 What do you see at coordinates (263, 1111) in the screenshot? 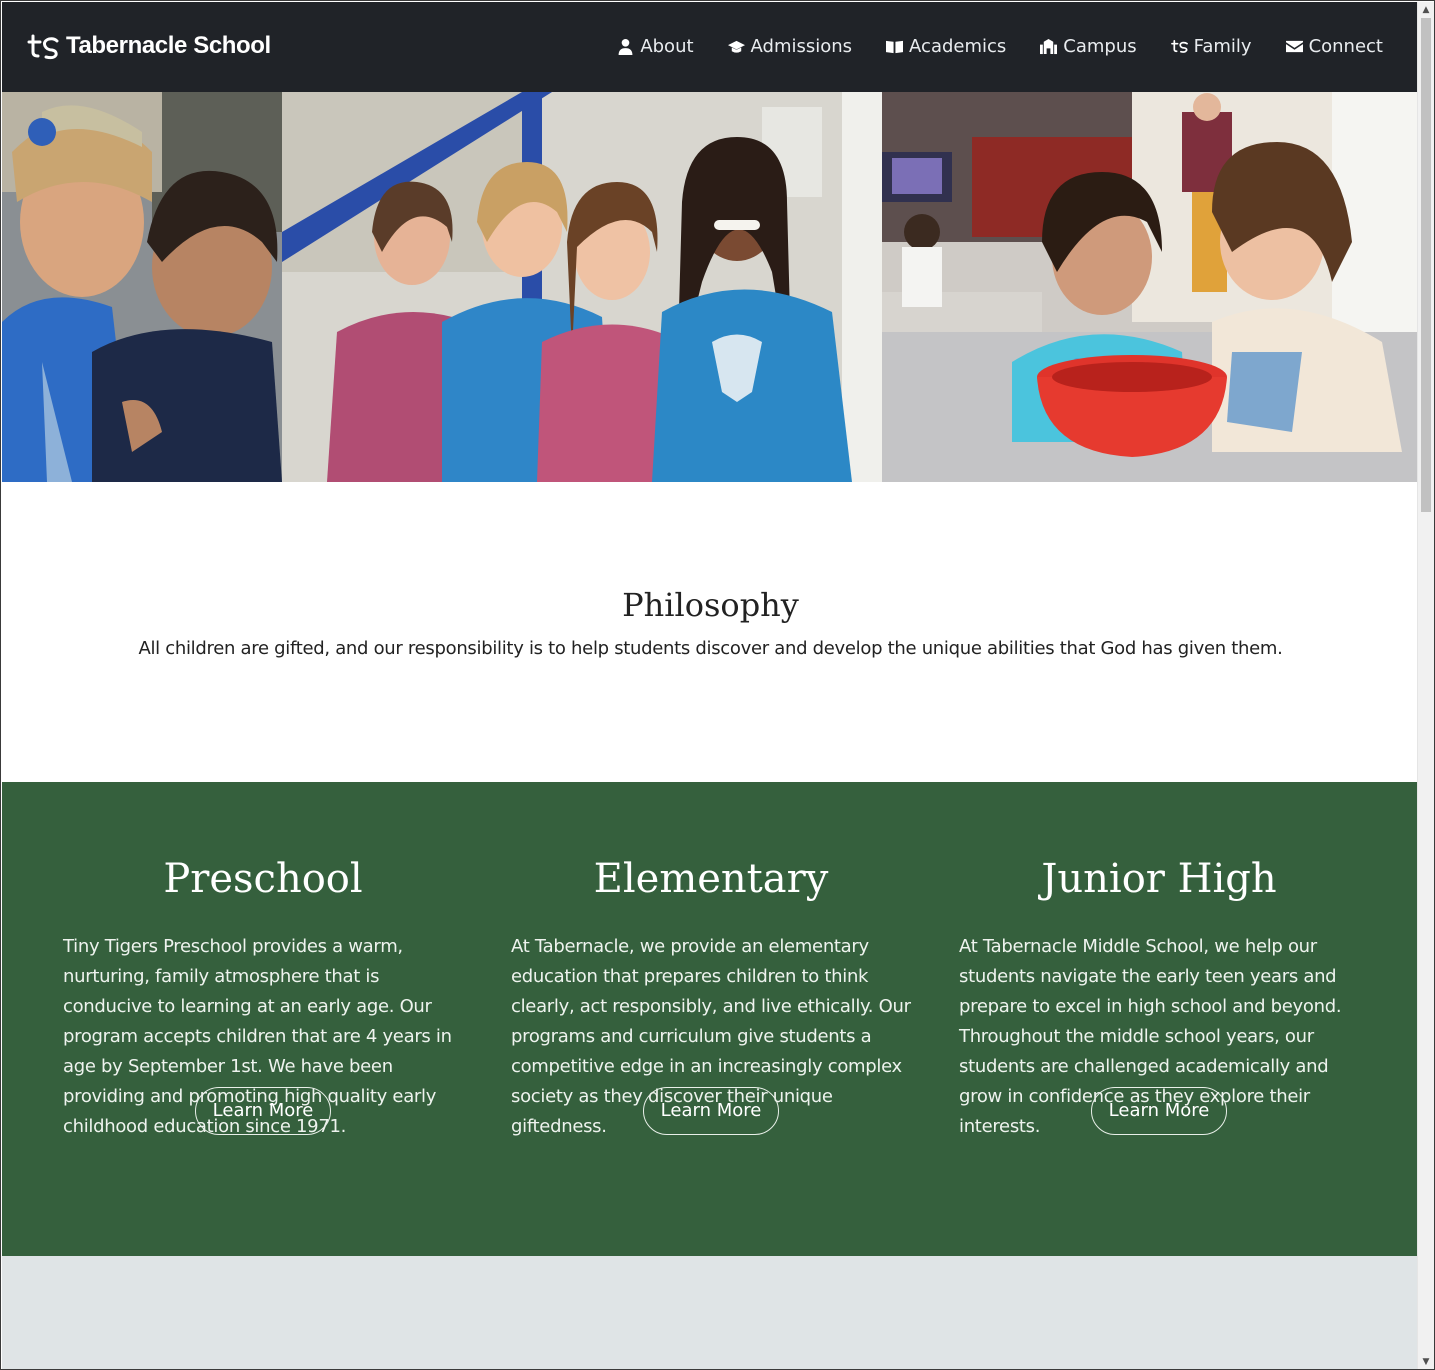
I see `learn-more-button-preschool: Learn More` at bounding box center [263, 1111].